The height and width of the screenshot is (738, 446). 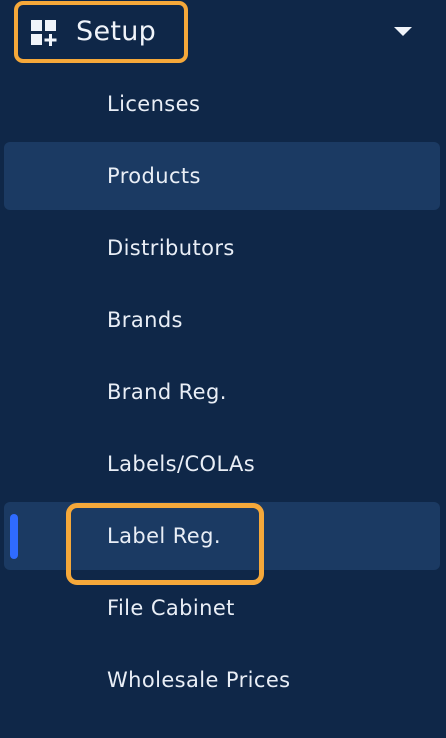 What do you see at coordinates (222, 543) in the screenshot?
I see `sidebar-item-label-reg: Label Reg.` at bounding box center [222, 543].